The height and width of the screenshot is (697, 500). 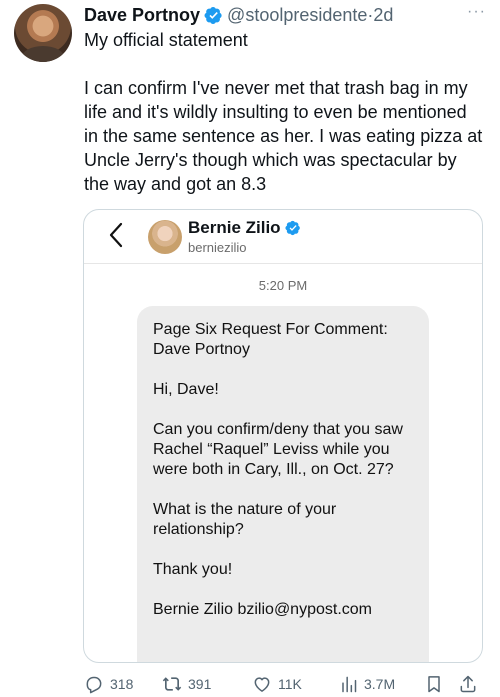 What do you see at coordinates (116, 235) in the screenshot?
I see `back-chevron-icon` at bounding box center [116, 235].